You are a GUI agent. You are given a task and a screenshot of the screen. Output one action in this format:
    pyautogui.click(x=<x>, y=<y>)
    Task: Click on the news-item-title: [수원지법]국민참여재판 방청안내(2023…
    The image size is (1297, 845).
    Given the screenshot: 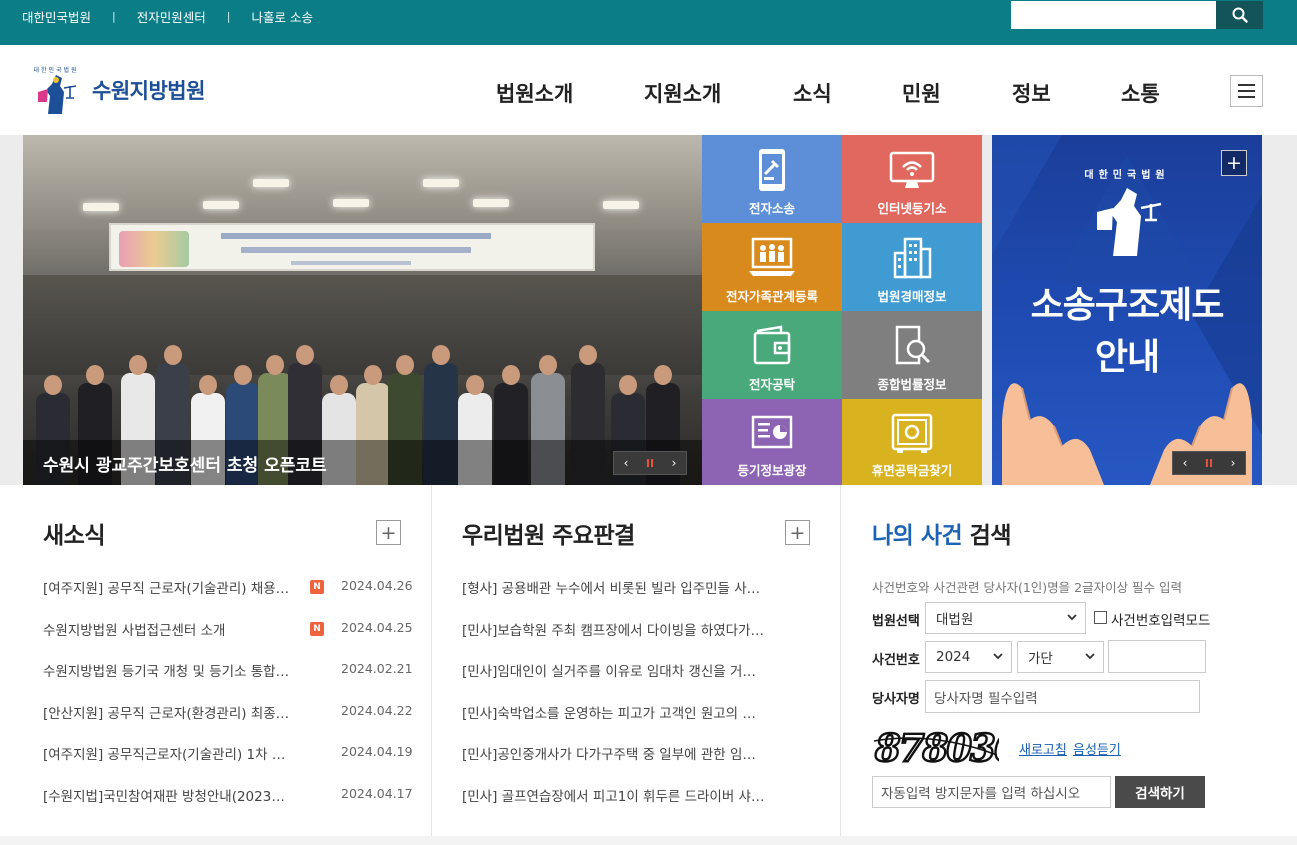 What is the action you would take?
    pyautogui.click(x=171, y=795)
    